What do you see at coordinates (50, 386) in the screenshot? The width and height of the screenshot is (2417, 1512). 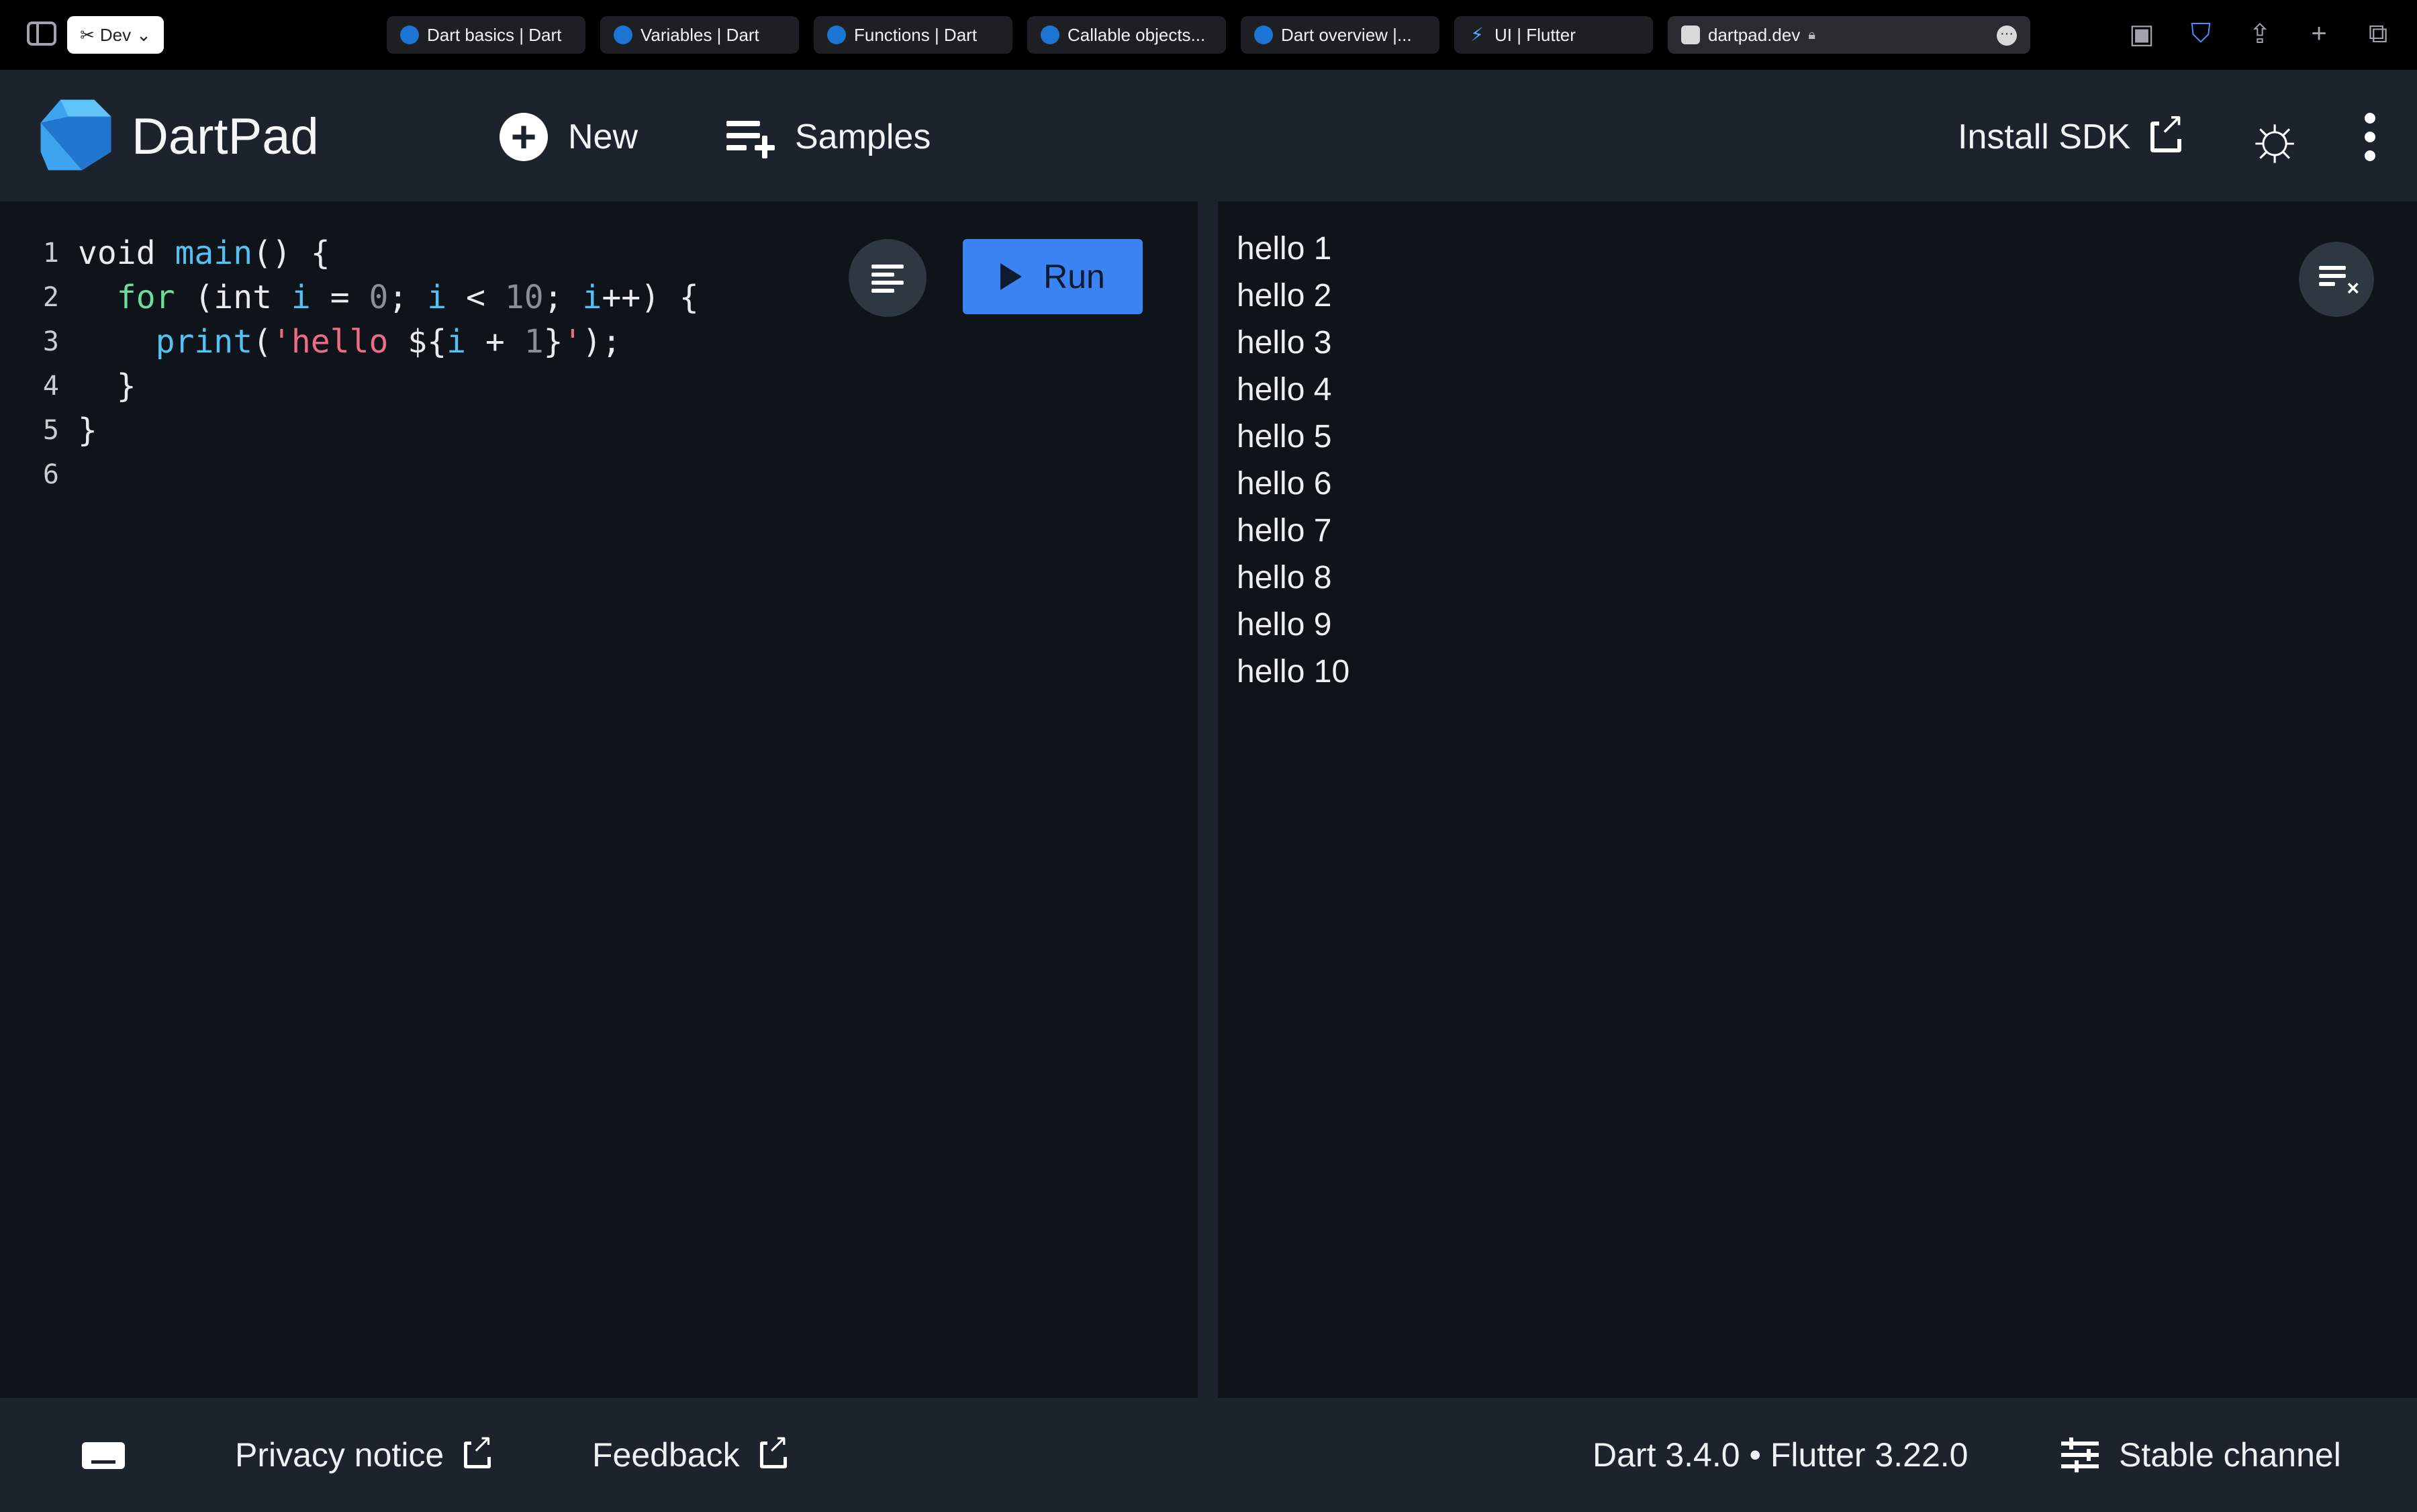 I see `line-number: 4` at bounding box center [50, 386].